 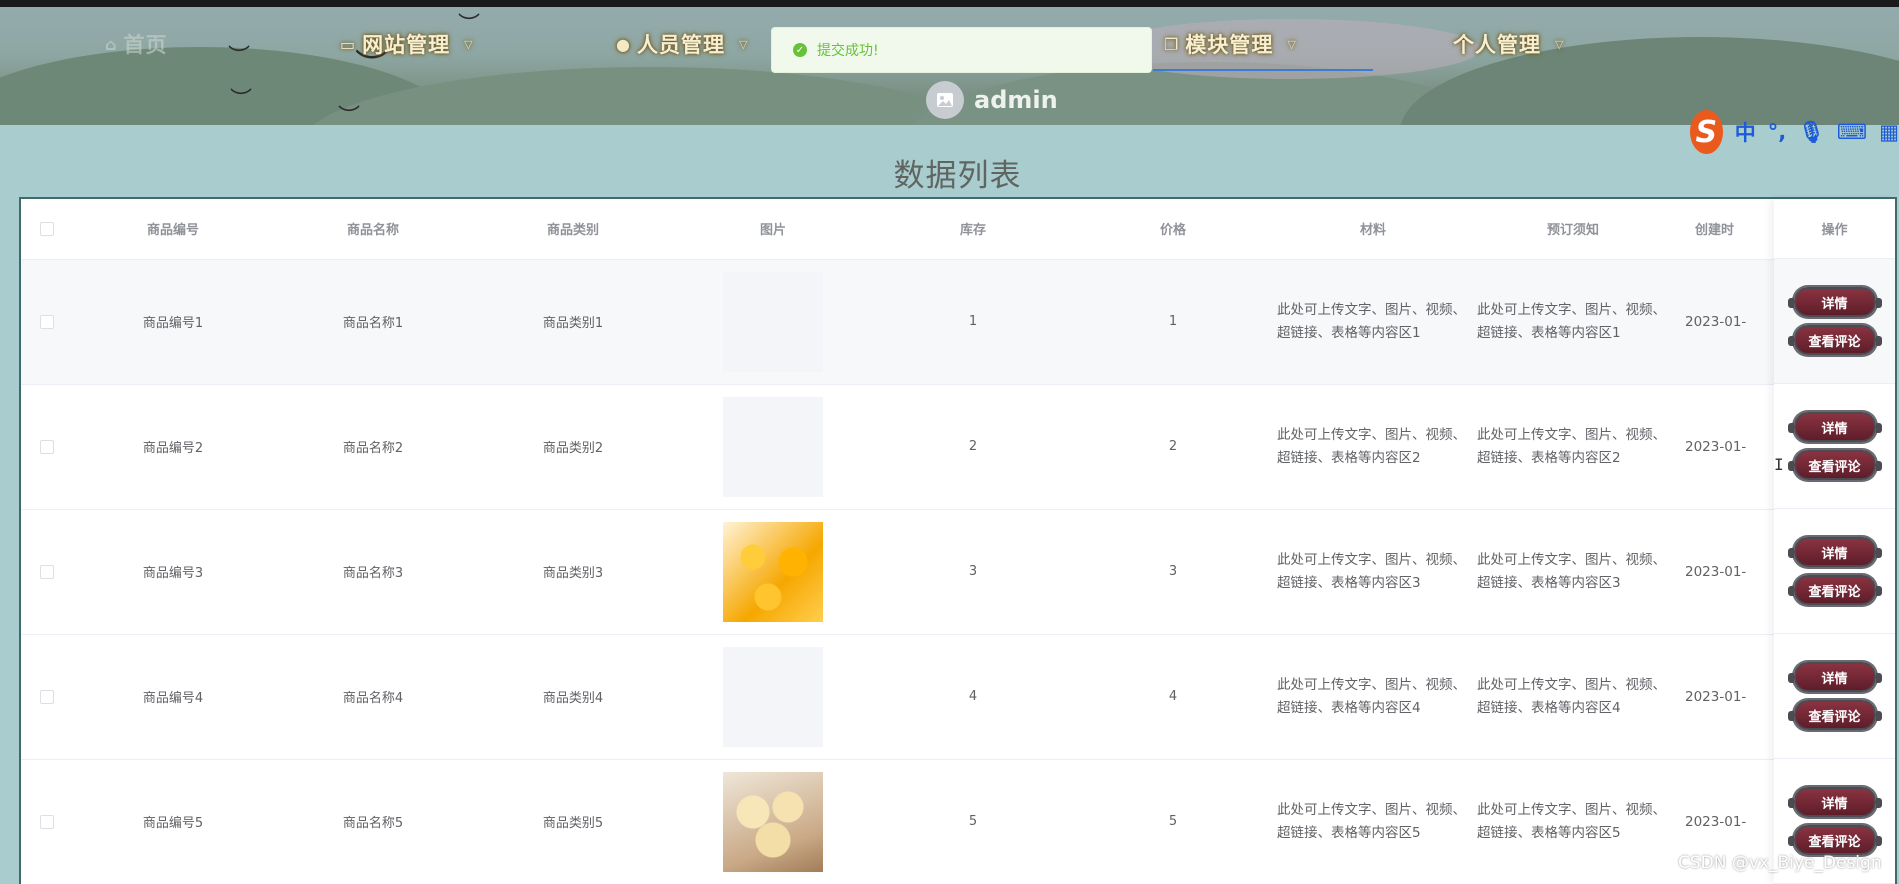 I want to click on cell-category: 商品类别1, so click(x=573, y=322).